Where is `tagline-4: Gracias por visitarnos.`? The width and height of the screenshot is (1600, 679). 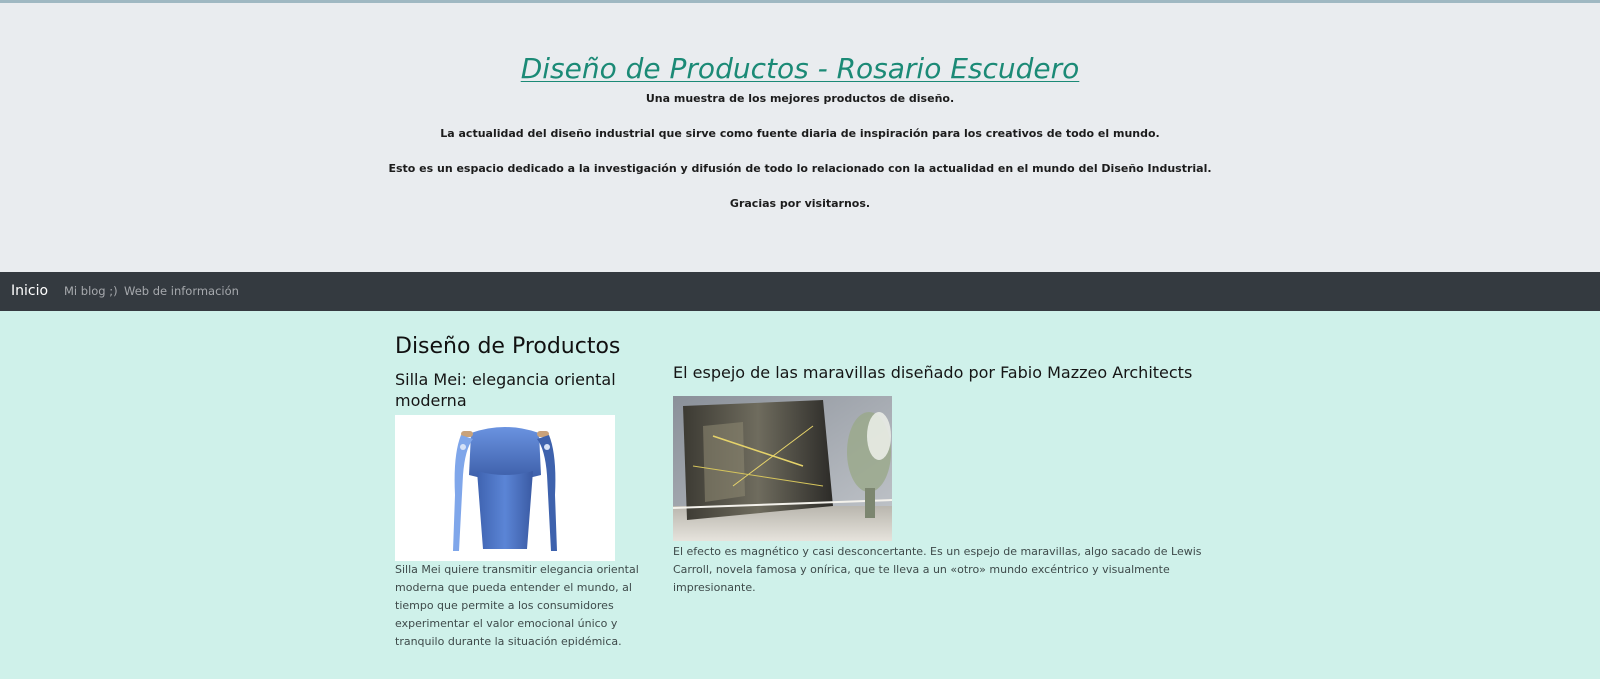
tagline-4: Gracias por visitarnos. is located at coordinates (800, 203).